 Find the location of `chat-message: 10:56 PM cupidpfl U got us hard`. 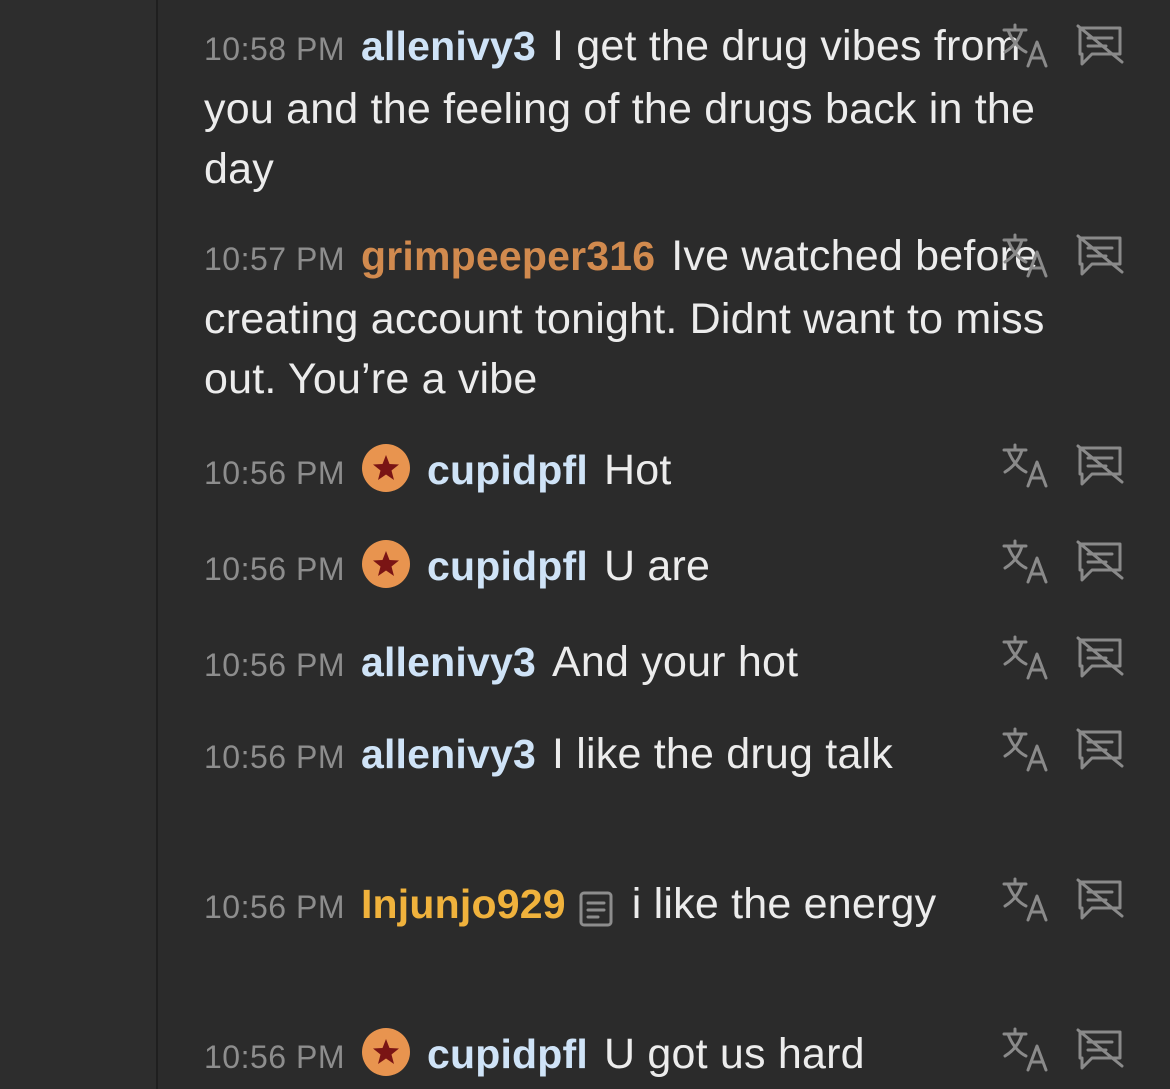

chat-message: 10:56 PM cupidpfl U got us hard is located at coordinates (644, 1055).